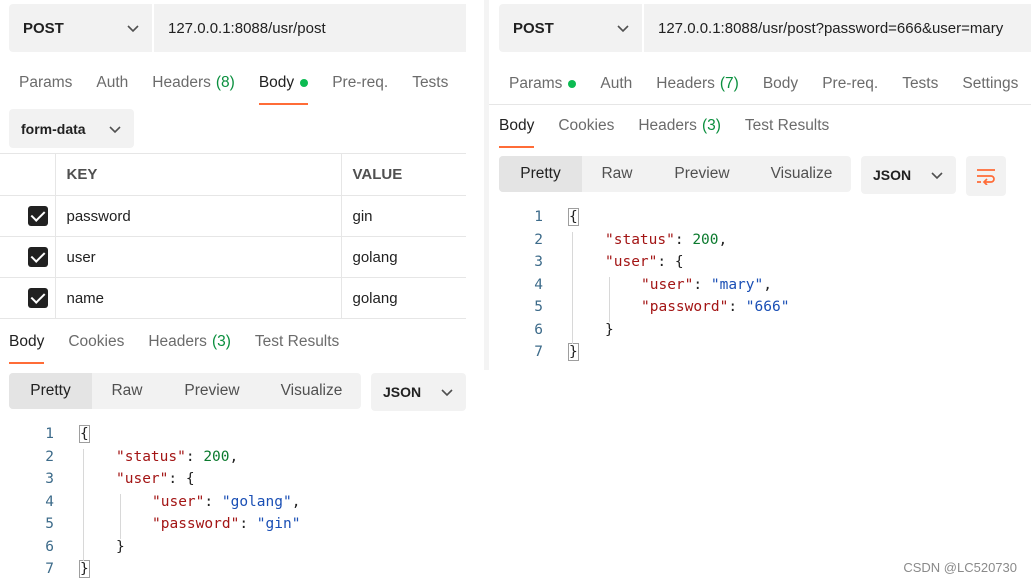  What do you see at coordinates (178, 501) in the screenshot?
I see `json-key: "user"` at bounding box center [178, 501].